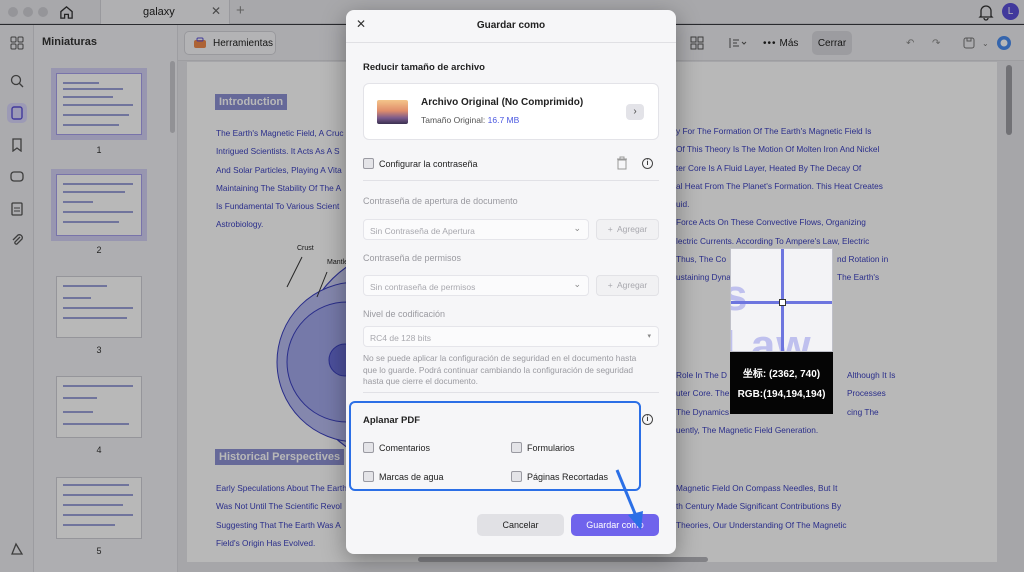  I want to click on dialog-divider, so click(511, 42).